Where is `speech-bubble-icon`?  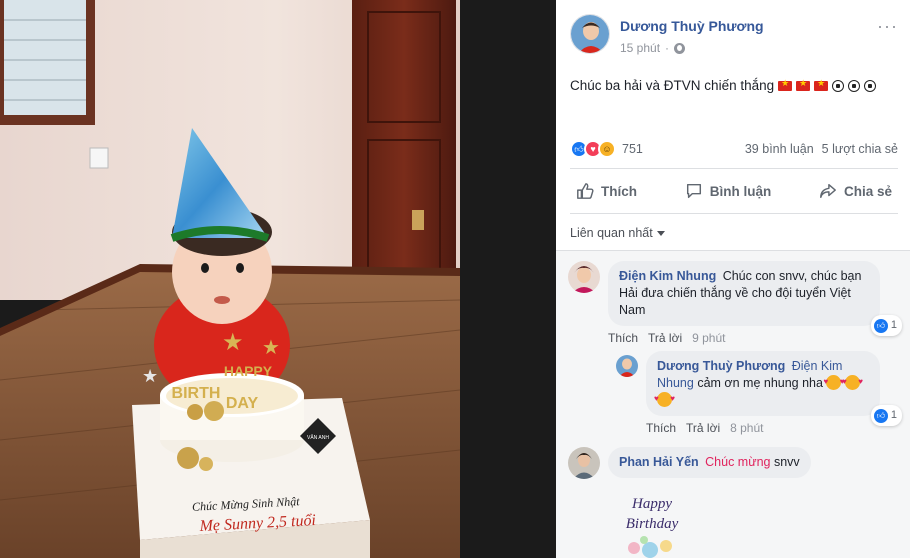 speech-bubble-icon is located at coordinates (693, 191).